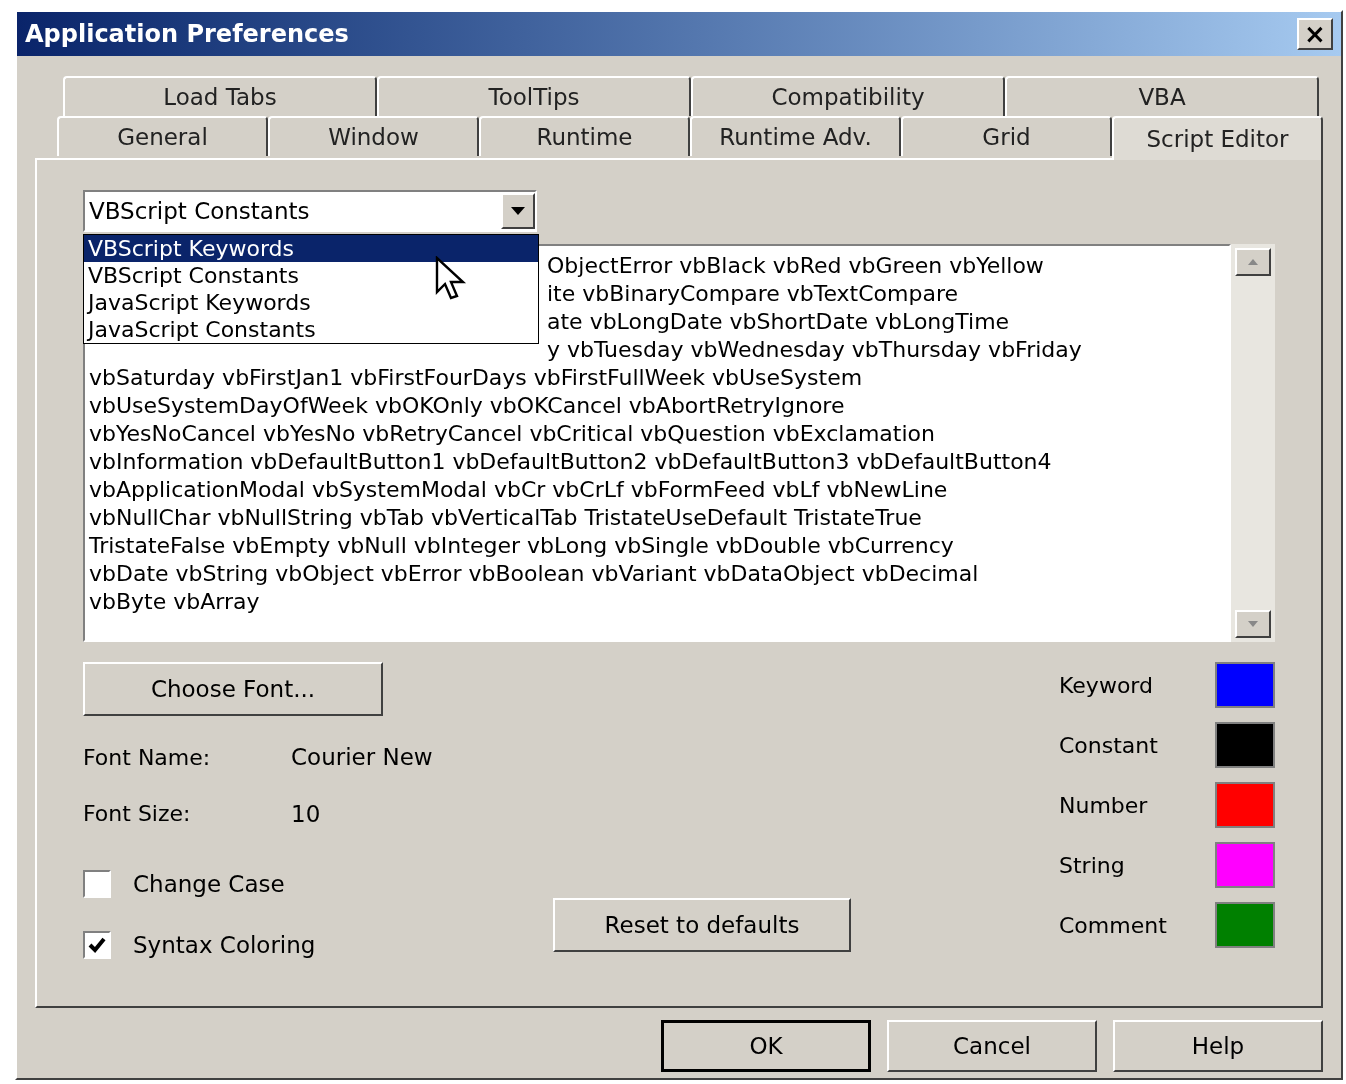  I want to click on dialog-button: OK, so click(766, 1046).